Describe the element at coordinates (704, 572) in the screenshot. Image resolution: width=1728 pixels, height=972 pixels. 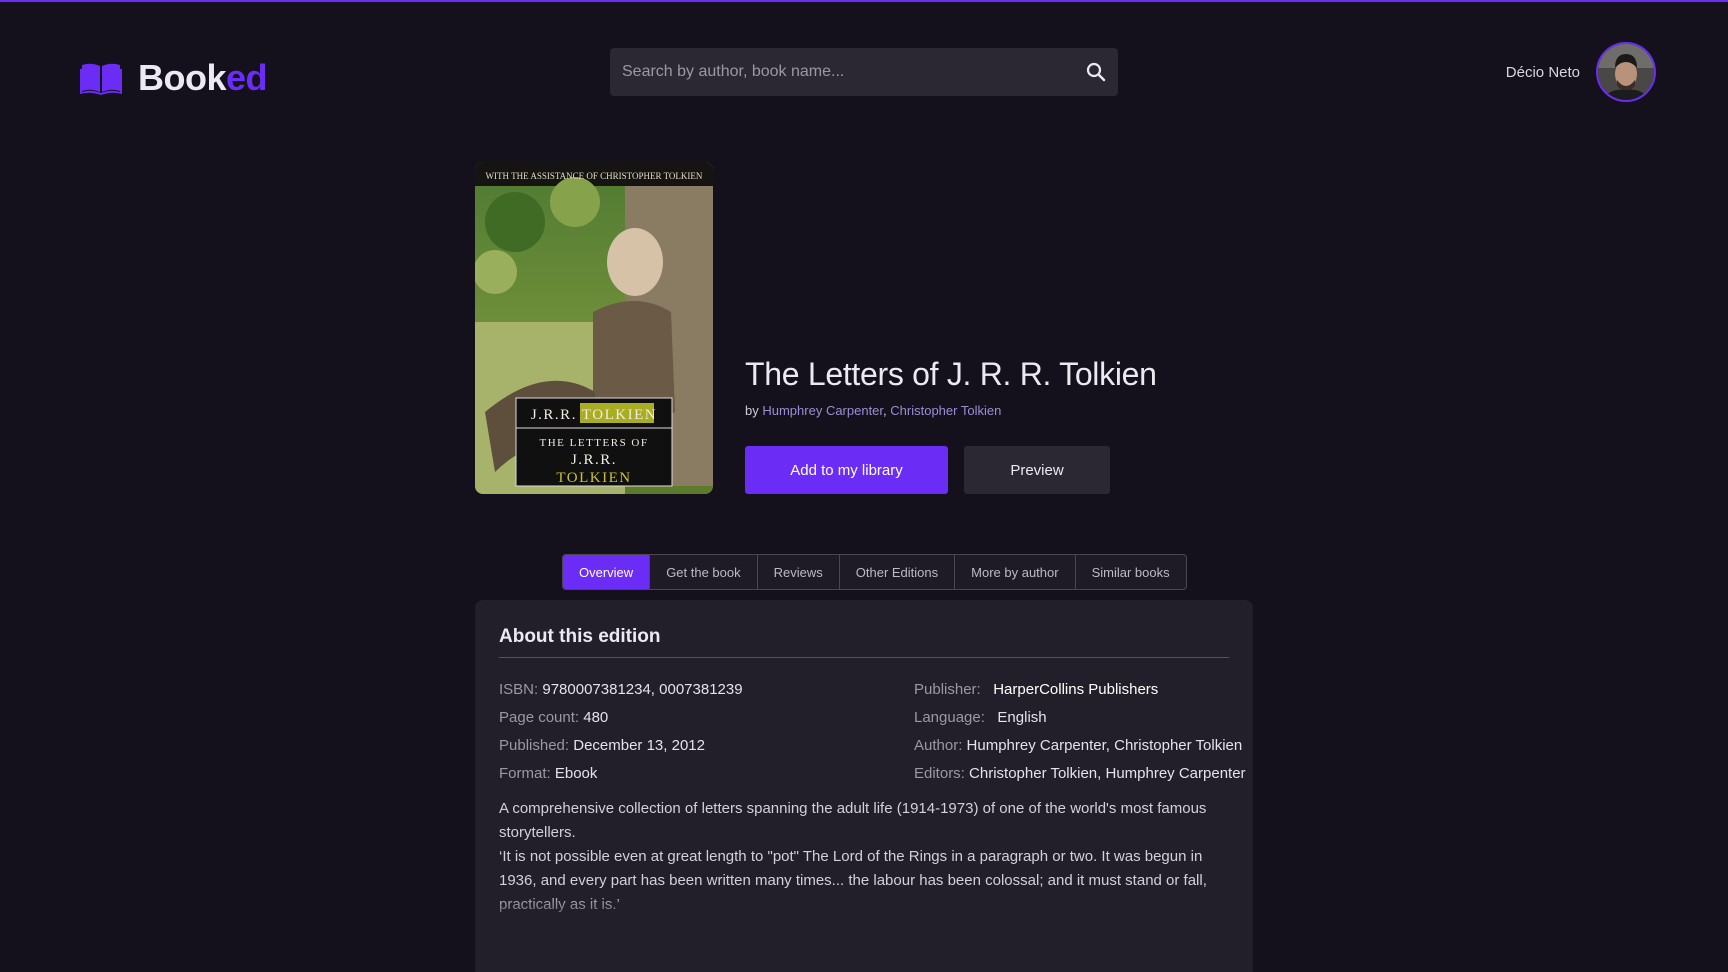
I see `tab-get-the-book: Get the book` at that location.